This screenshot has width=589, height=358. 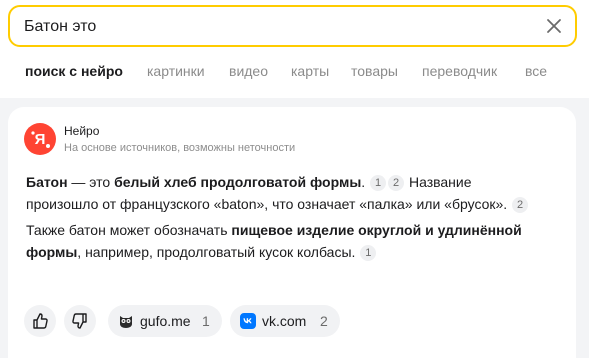 I want to click on vk-icon, so click(x=248, y=321).